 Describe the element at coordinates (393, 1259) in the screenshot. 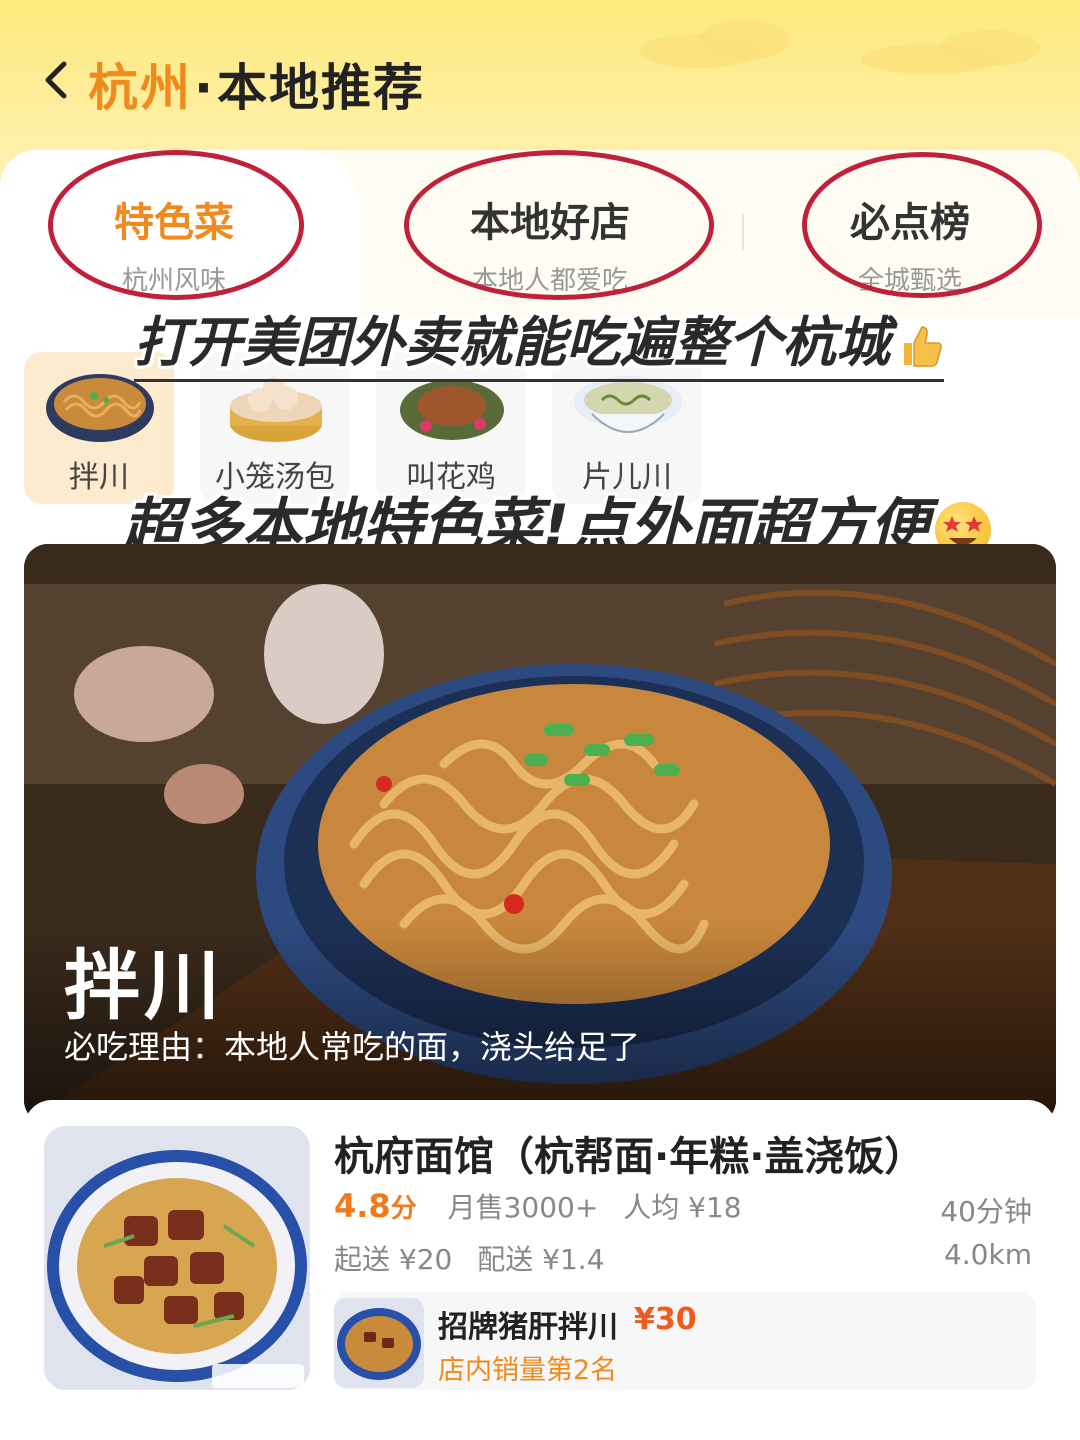

I see `min-order: 起送 ¥20` at that location.